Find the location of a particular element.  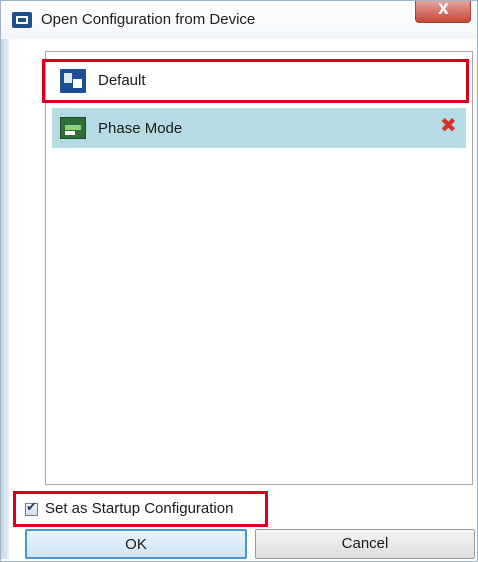

phase-mode-icon is located at coordinates (73, 128).